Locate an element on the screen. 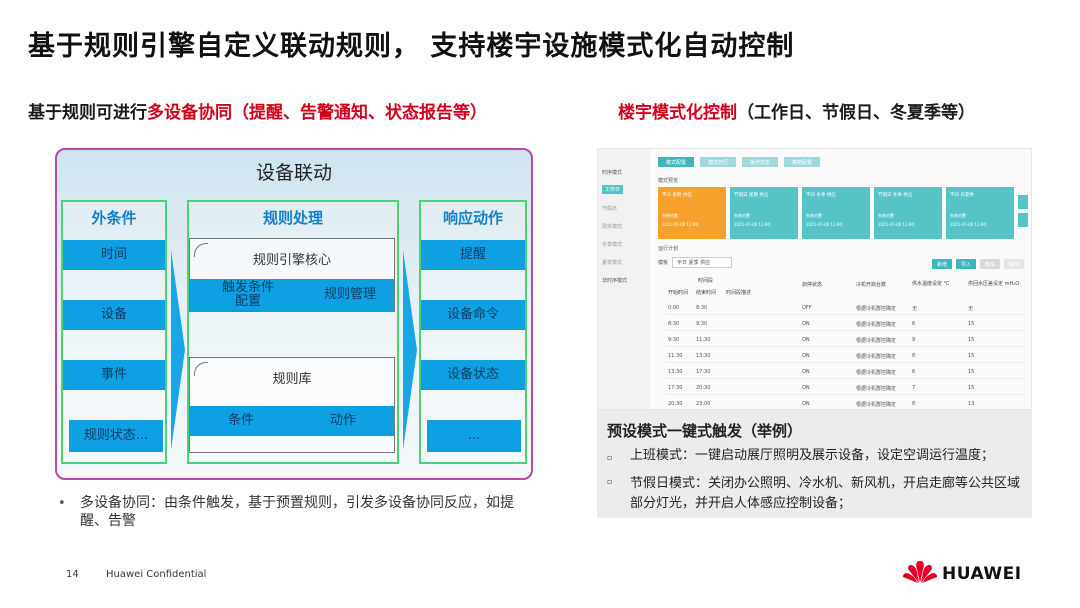 This screenshot has height=608, width=1080. mode-card: 平日 冬季 供应 系统内置 2021-07-06 12:00 is located at coordinates (836, 213).